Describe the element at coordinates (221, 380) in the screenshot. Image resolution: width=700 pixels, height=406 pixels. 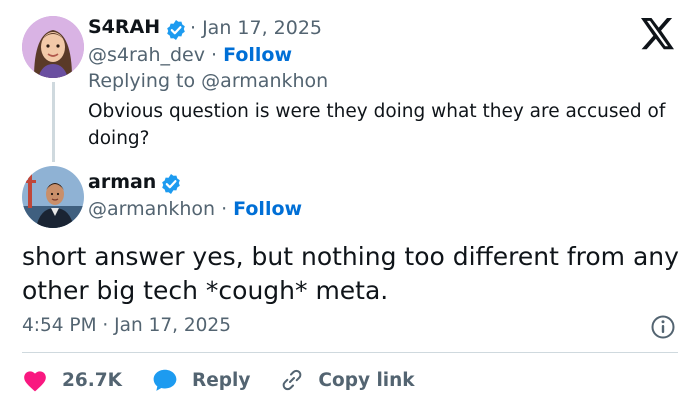
I see `reply-label: Reply` at that location.